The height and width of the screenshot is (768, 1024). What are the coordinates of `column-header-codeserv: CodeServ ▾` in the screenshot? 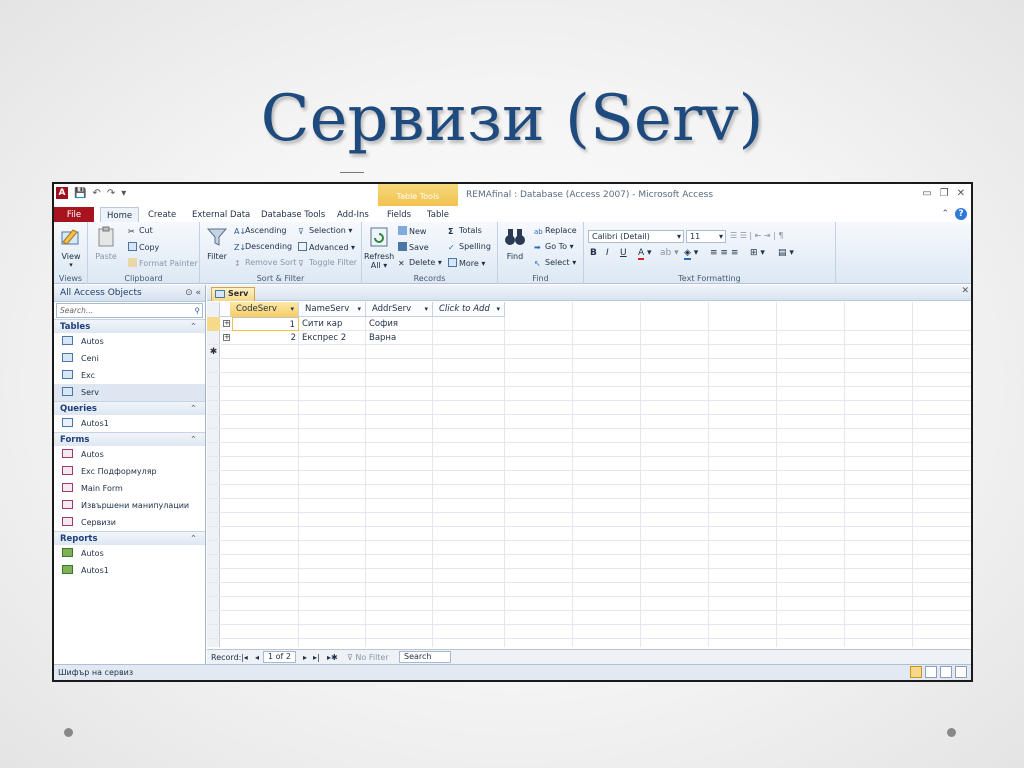 It's located at (264, 309).